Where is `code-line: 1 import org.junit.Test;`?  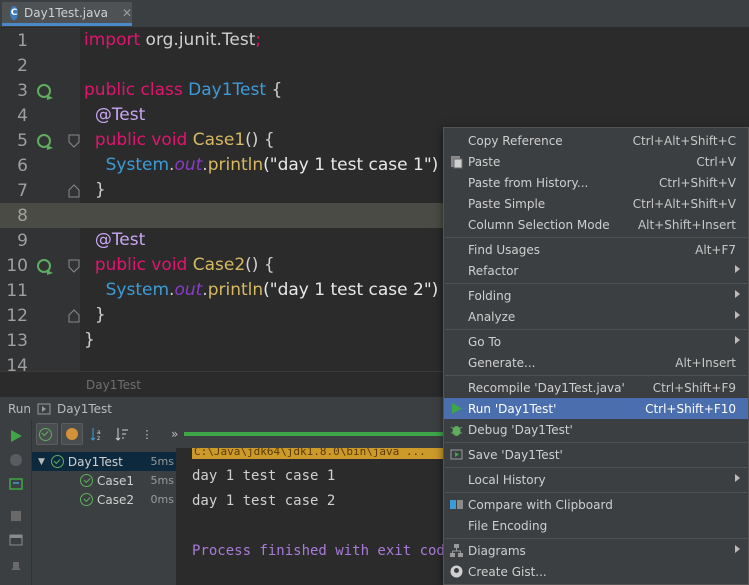 code-line: 1 import org.junit.Test; is located at coordinates (374, 40).